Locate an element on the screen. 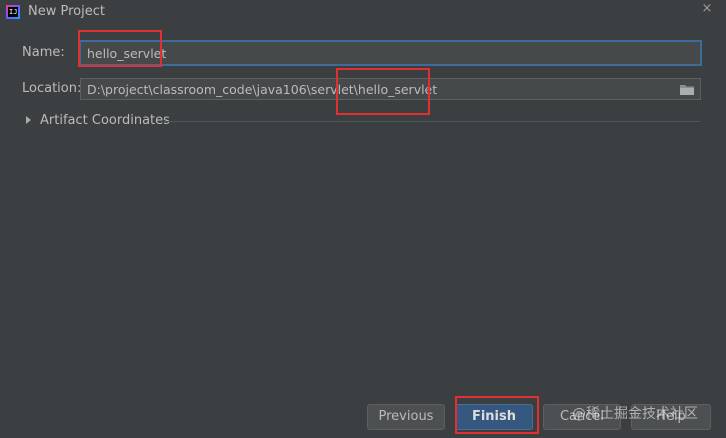 This screenshot has width=726, height=438. close-icon: × is located at coordinates (707, 9).